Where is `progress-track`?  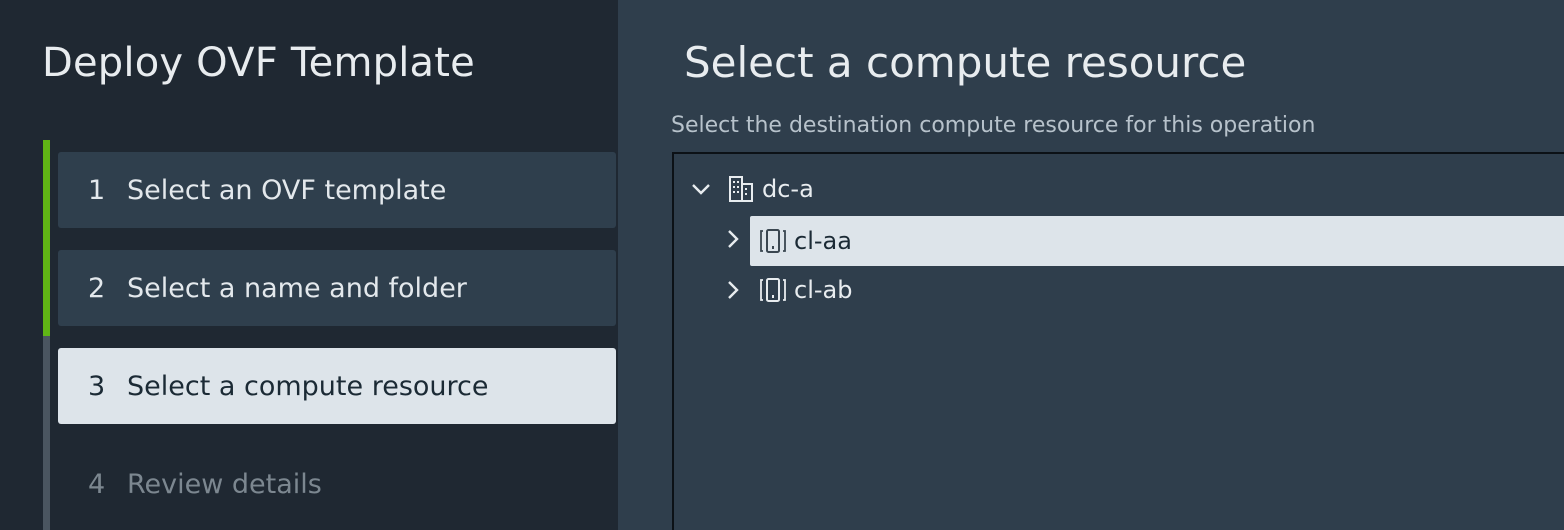
progress-track is located at coordinates (46, 335).